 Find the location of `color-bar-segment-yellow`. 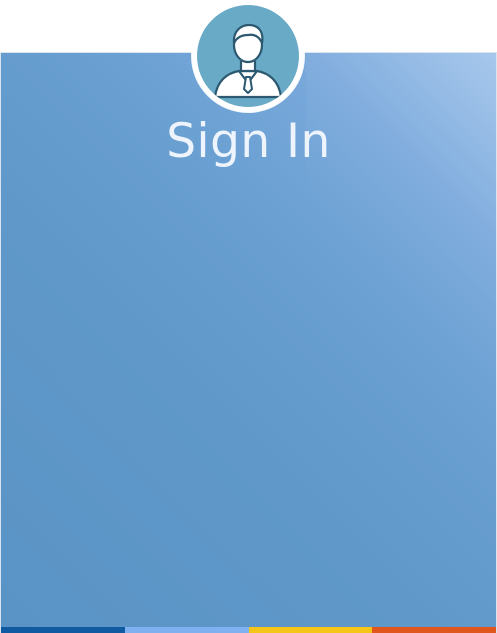

color-bar-segment-yellow is located at coordinates (310, 630).